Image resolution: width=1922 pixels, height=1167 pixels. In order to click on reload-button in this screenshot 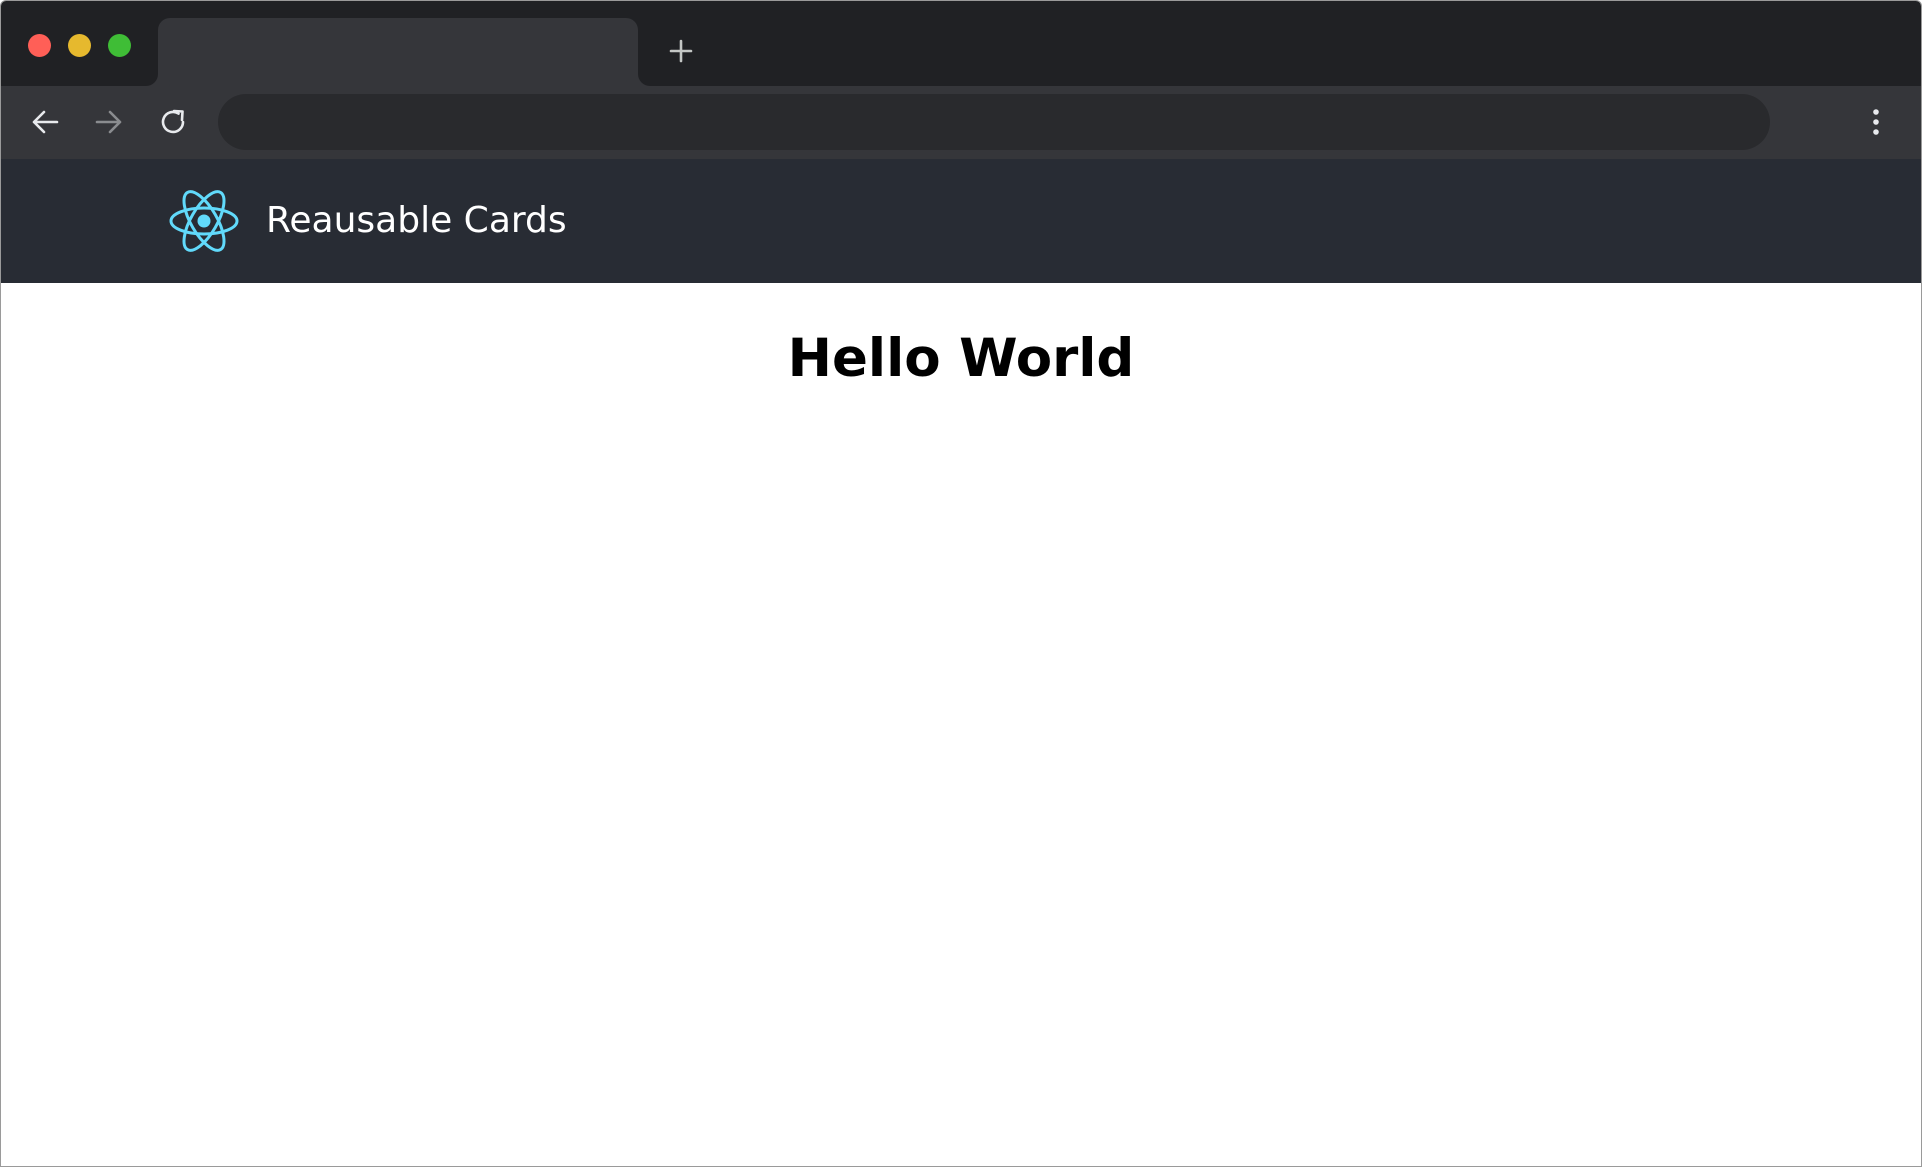, I will do `click(173, 122)`.